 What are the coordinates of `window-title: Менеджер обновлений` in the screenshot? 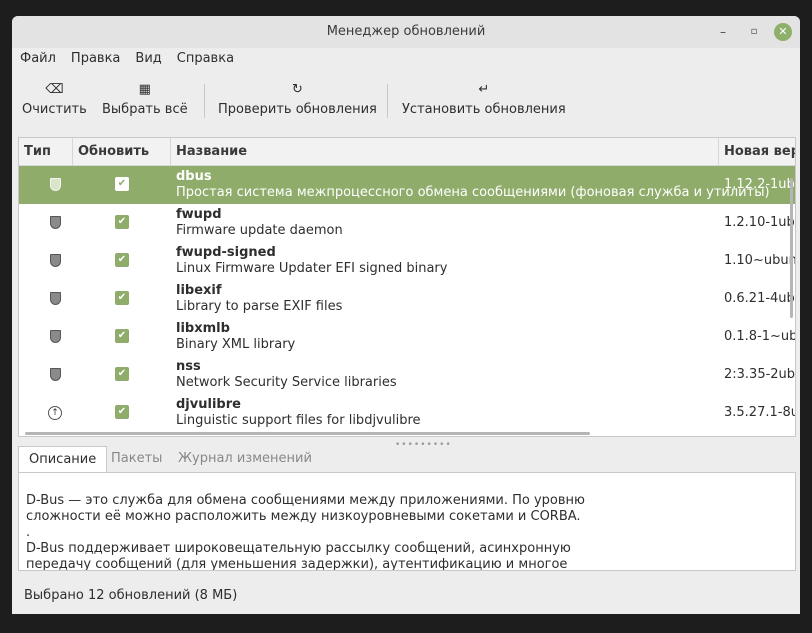 It's located at (406, 31).